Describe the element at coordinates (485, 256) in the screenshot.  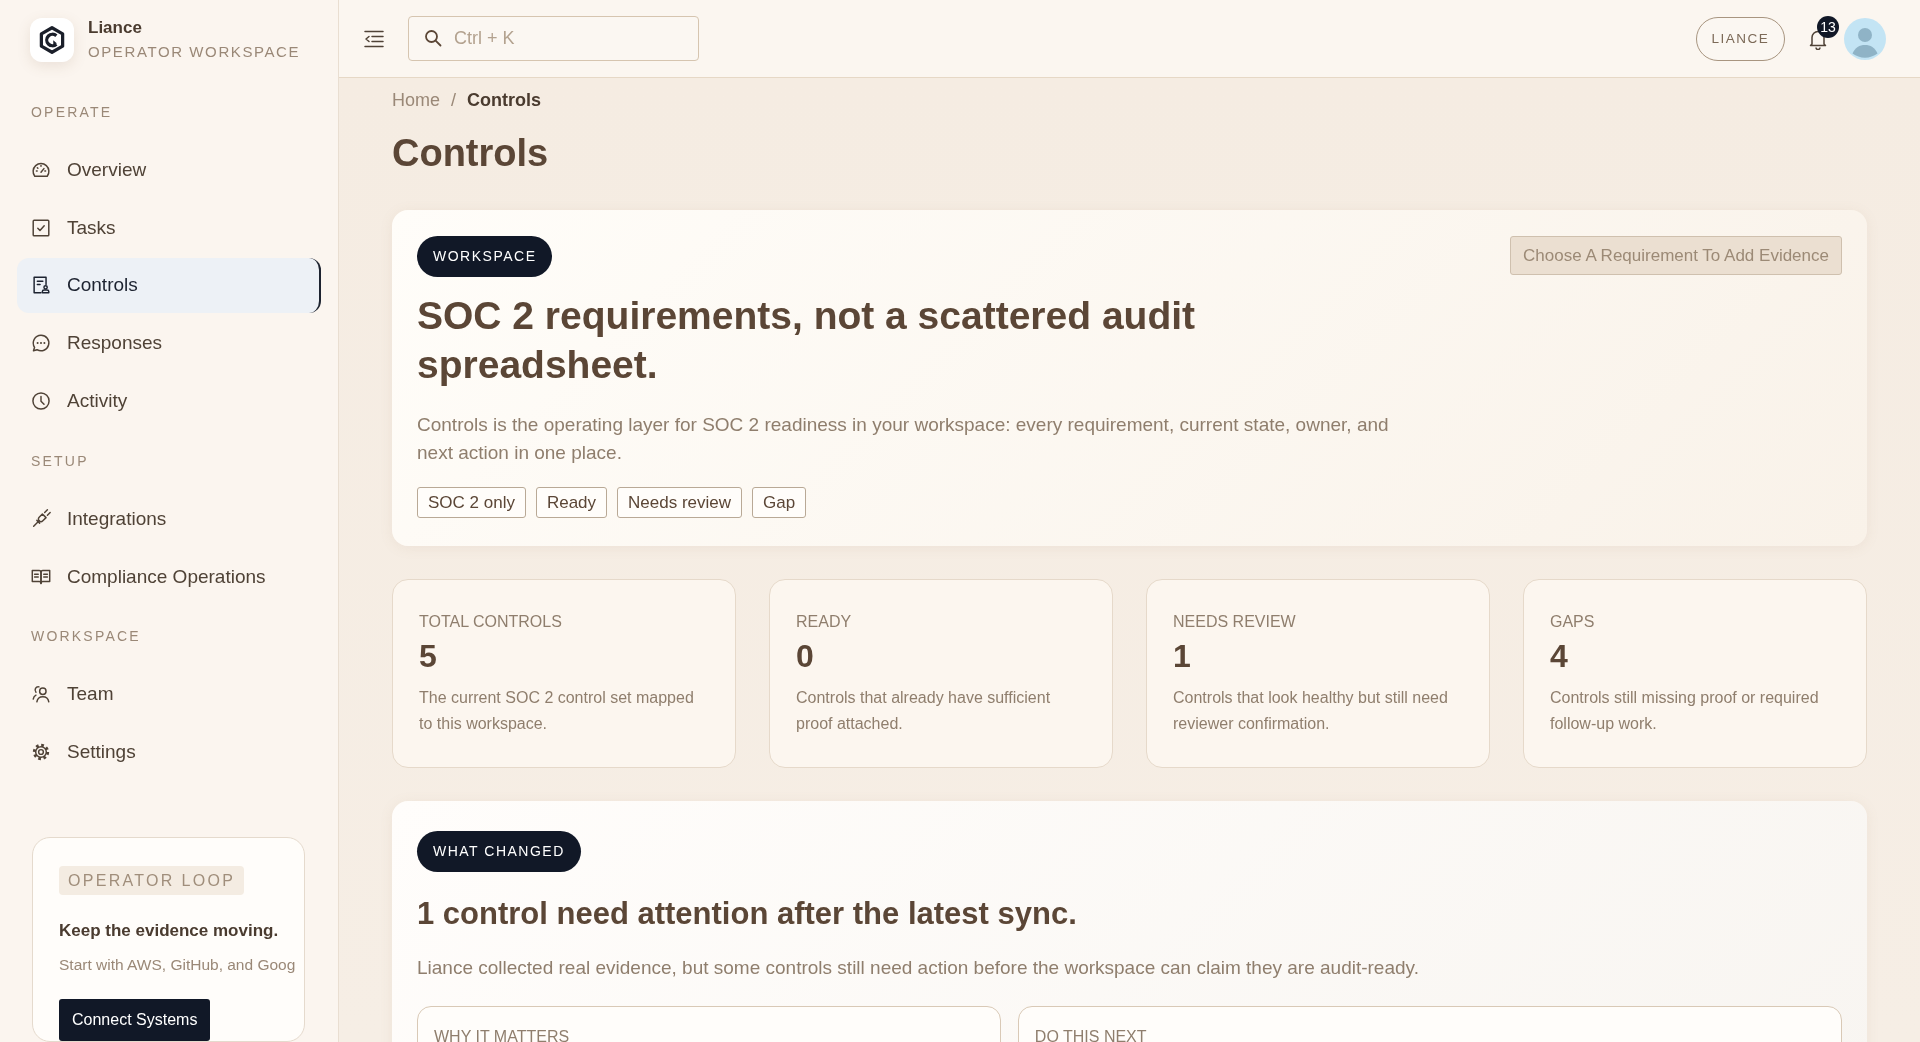
I see `section-tag: WORKSPACE` at that location.